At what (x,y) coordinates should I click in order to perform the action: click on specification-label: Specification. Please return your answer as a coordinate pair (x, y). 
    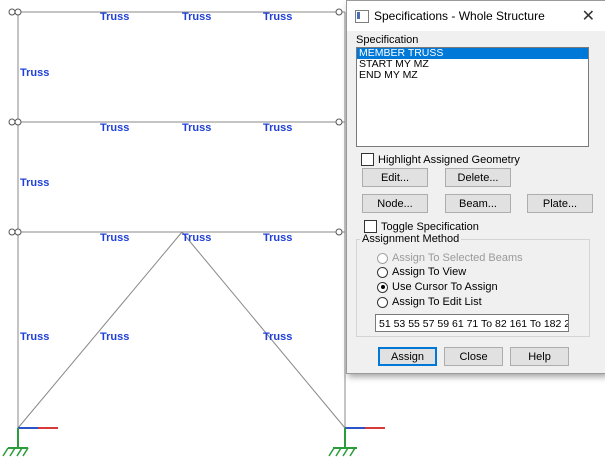
    Looking at the image, I should click on (387, 40).